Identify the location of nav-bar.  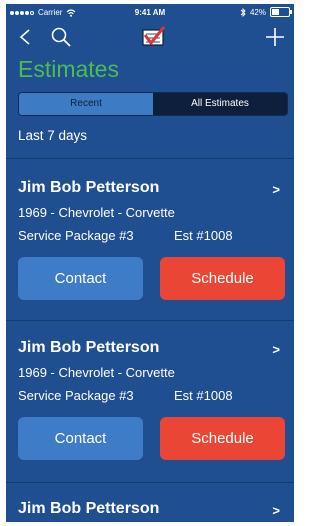
(150, 39).